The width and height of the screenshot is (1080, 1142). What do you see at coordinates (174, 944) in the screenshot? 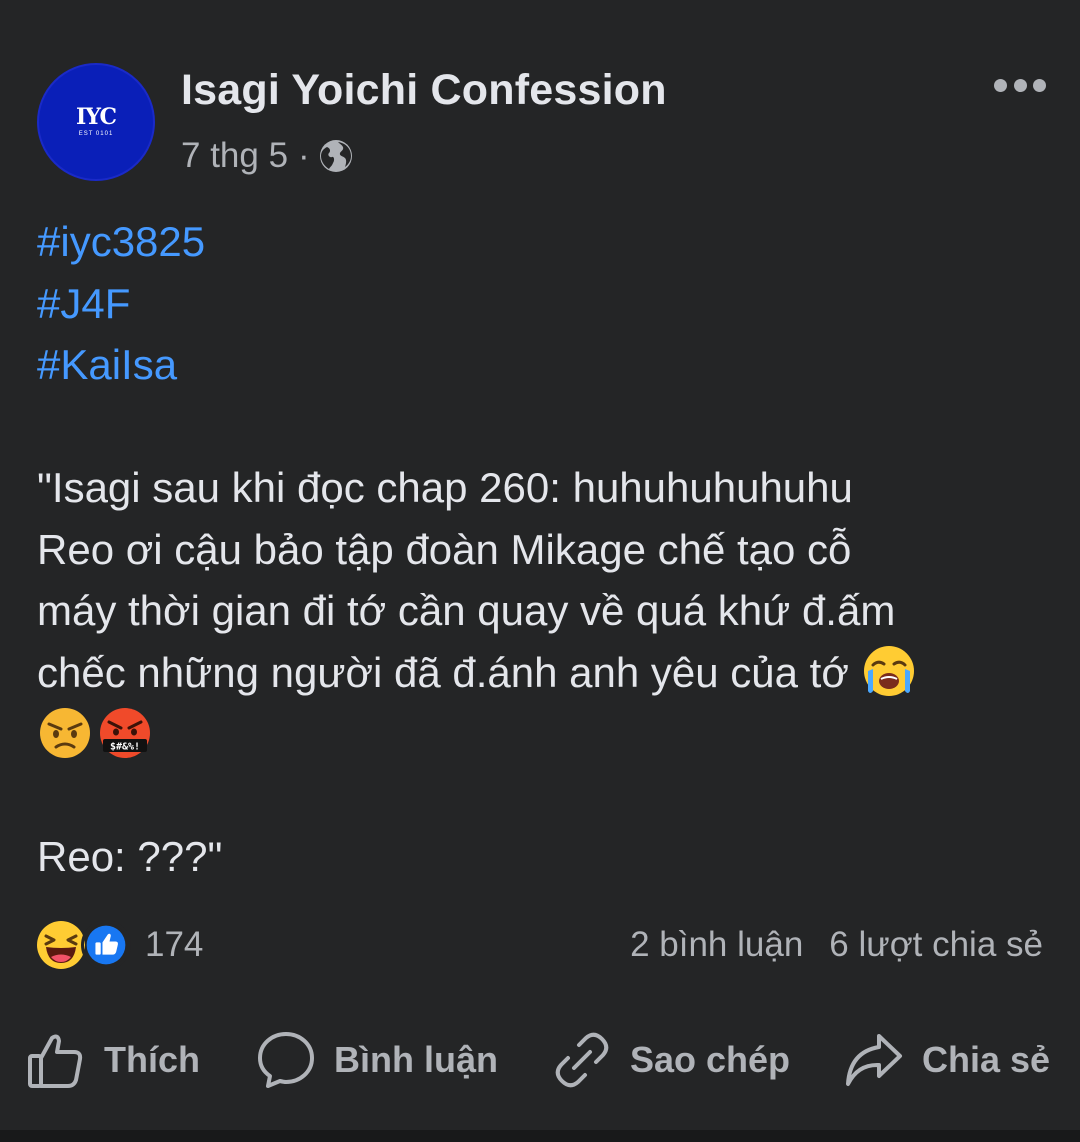
I see `reaction-count: 174` at bounding box center [174, 944].